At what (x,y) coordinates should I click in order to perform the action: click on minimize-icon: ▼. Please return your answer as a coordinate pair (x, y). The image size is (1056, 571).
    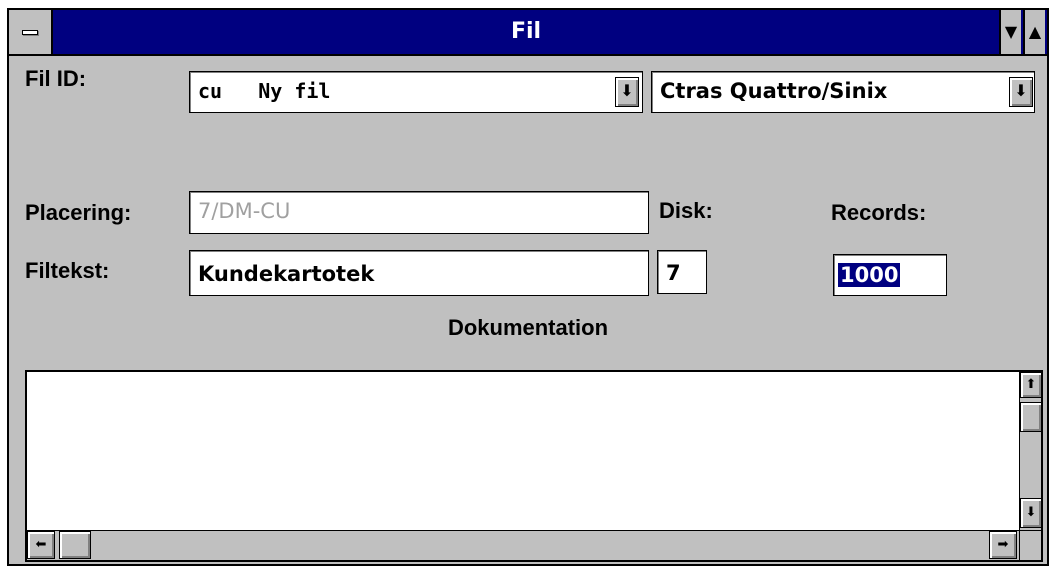
    Looking at the image, I should click on (1011, 31).